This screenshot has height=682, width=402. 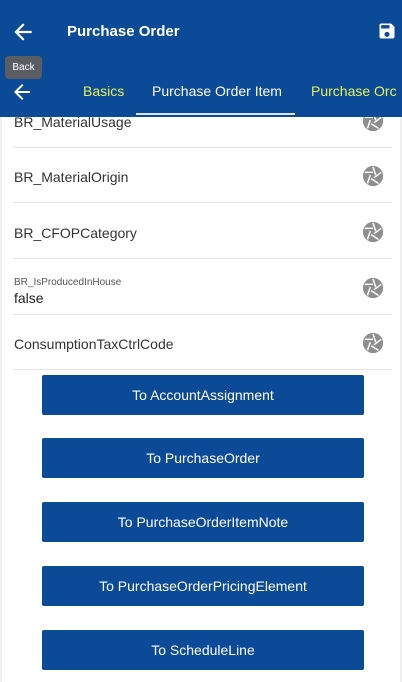 I want to click on save-icon, so click(x=387, y=31).